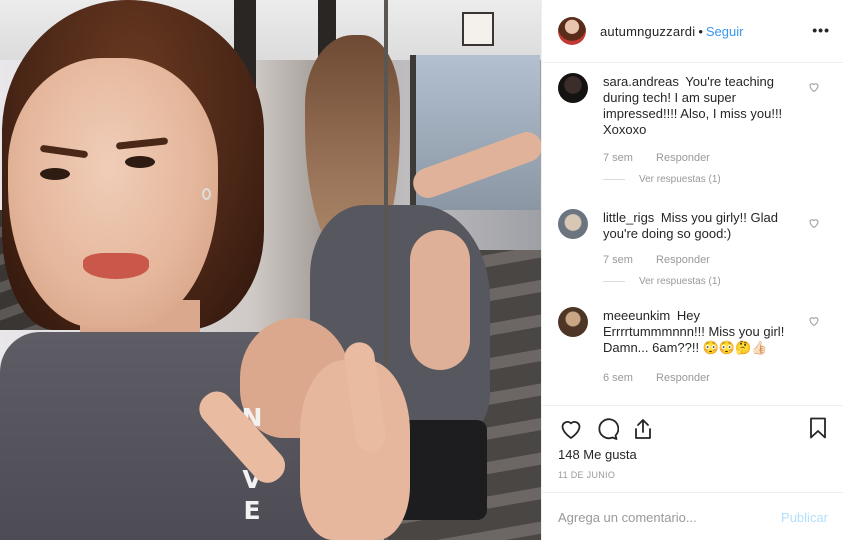 Image resolution: width=843 pixels, height=540 pixels. Describe the element at coordinates (586, 475) in the screenshot. I see `post-date: 11 DE JUNIO` at that location.